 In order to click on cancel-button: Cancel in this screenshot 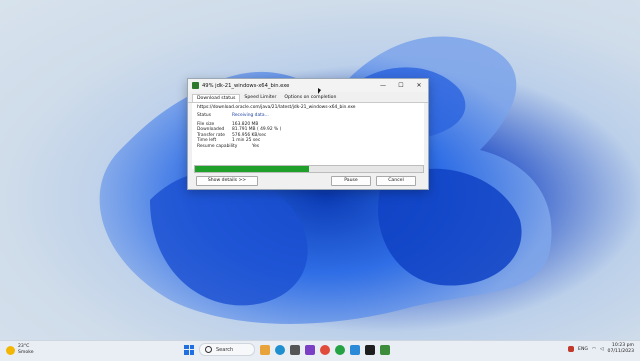, I will do `click(396, 181)`.